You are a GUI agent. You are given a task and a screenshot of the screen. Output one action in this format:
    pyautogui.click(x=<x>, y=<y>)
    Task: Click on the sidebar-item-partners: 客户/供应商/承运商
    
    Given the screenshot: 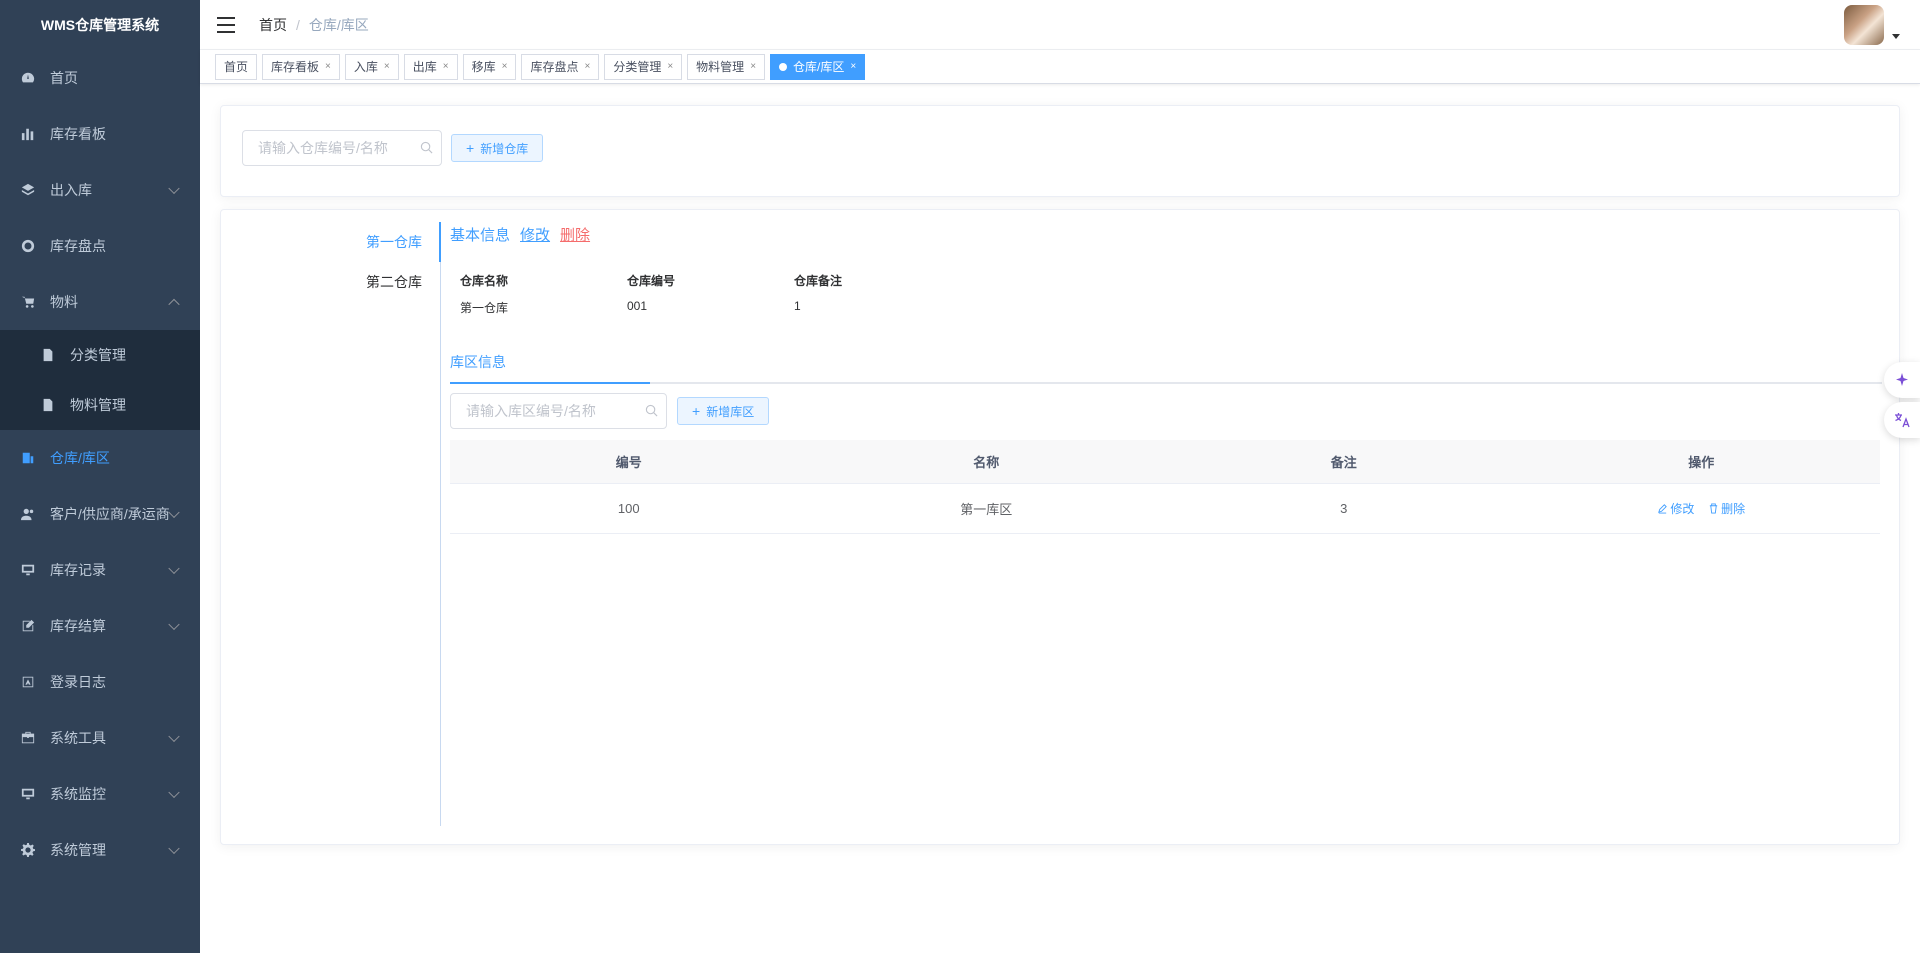 What is the action you would take?
    pyautogui.click(x=100, y=514)
    